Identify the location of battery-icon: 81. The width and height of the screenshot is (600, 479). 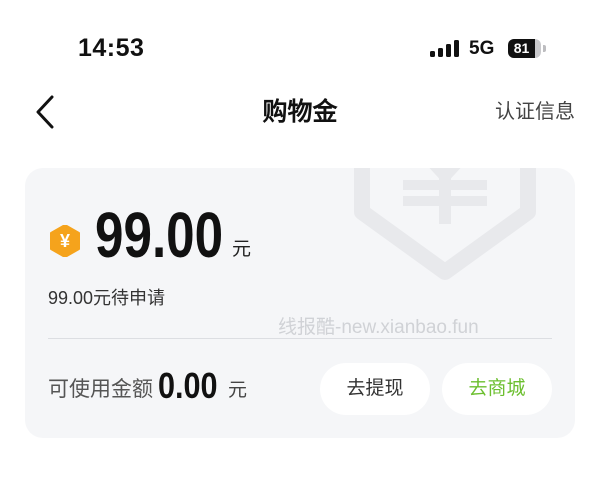
(524, 48).